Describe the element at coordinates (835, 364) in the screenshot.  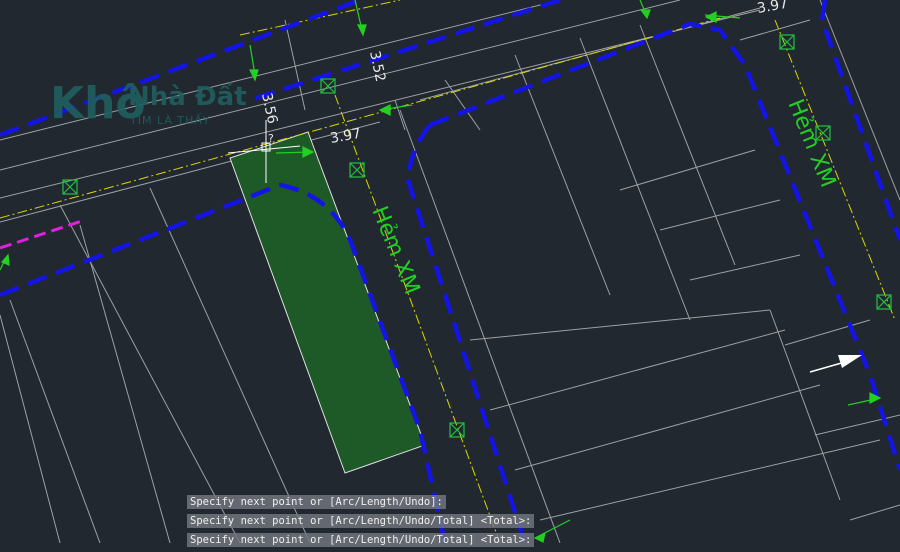
I see `white-direction-arrow` at that location.